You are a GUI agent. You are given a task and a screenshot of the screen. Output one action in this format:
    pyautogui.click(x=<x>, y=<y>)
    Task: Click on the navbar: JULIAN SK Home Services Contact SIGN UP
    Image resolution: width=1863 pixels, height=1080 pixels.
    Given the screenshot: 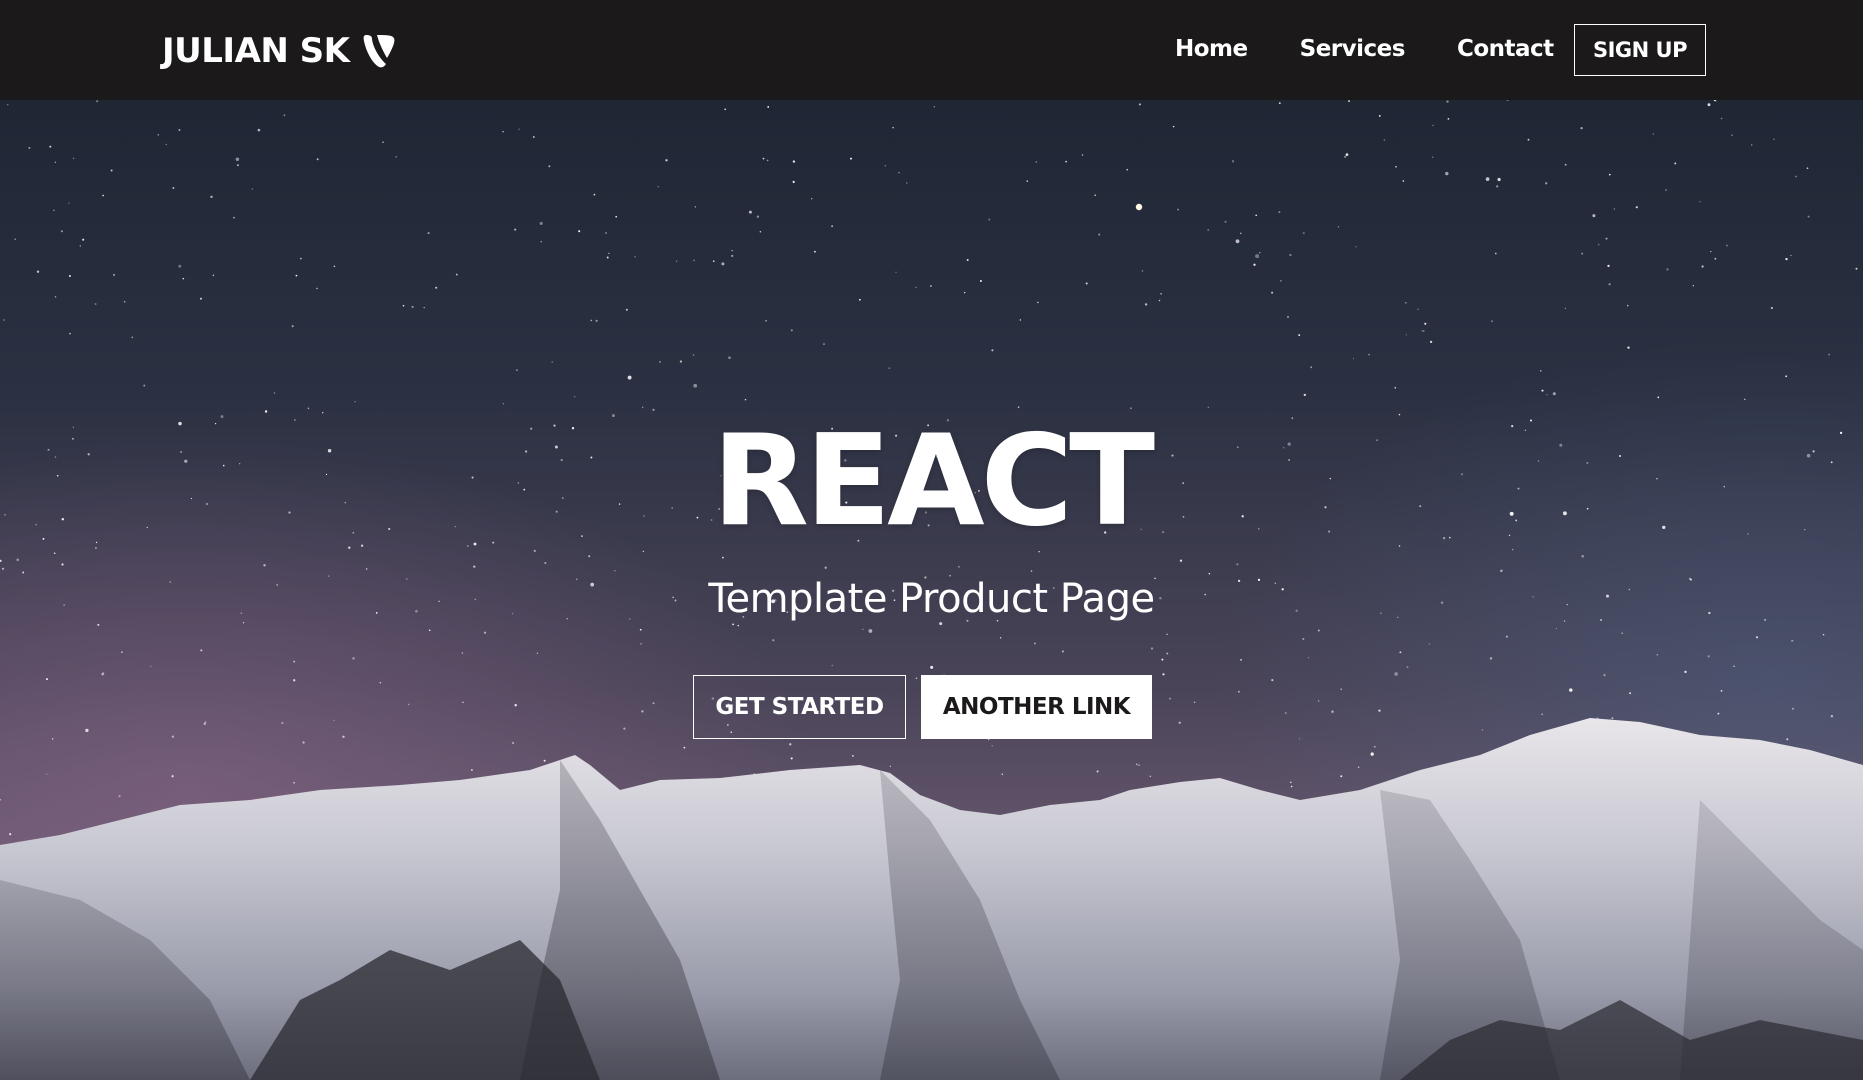 What is the action you would take?
    pyautogui.click(x=931, y=50)
    